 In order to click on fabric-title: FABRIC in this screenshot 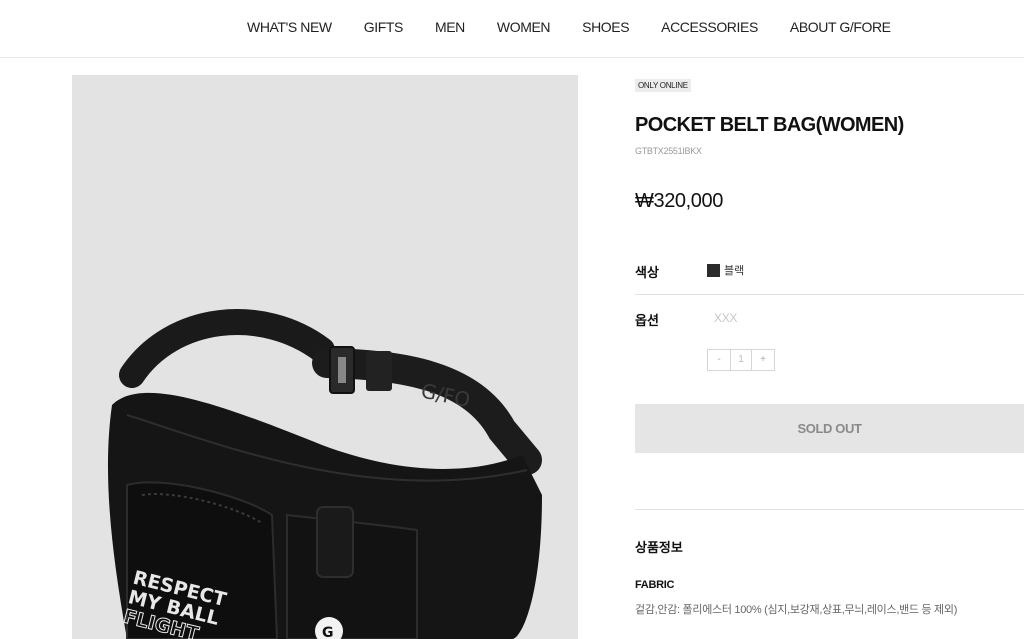, I will do `click(655, 585)`.